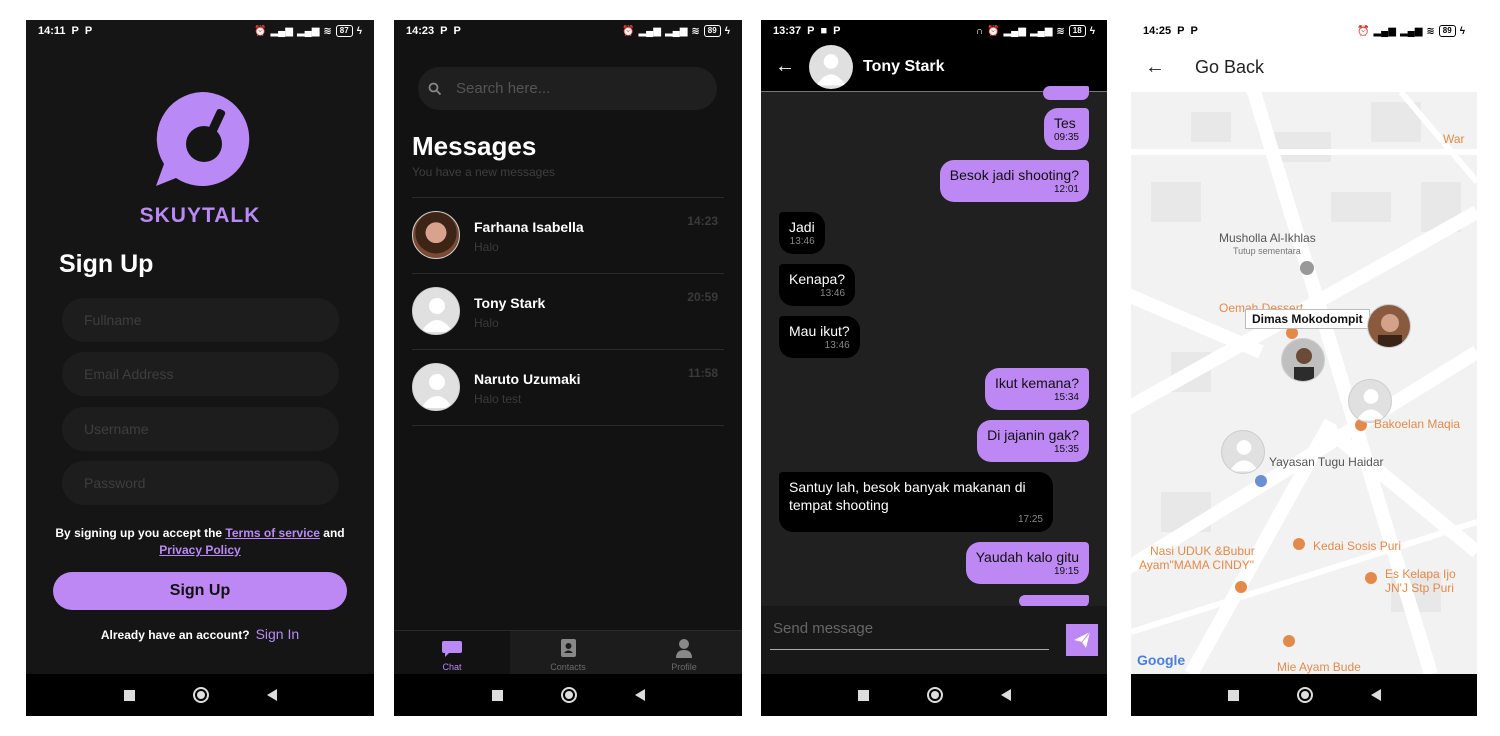 This screenshot has width=1500, height=736. What do you see at coordinates (106, 264) in the screenshot?
I see `page-title: Sign Up` at bounding box center [106, 264].